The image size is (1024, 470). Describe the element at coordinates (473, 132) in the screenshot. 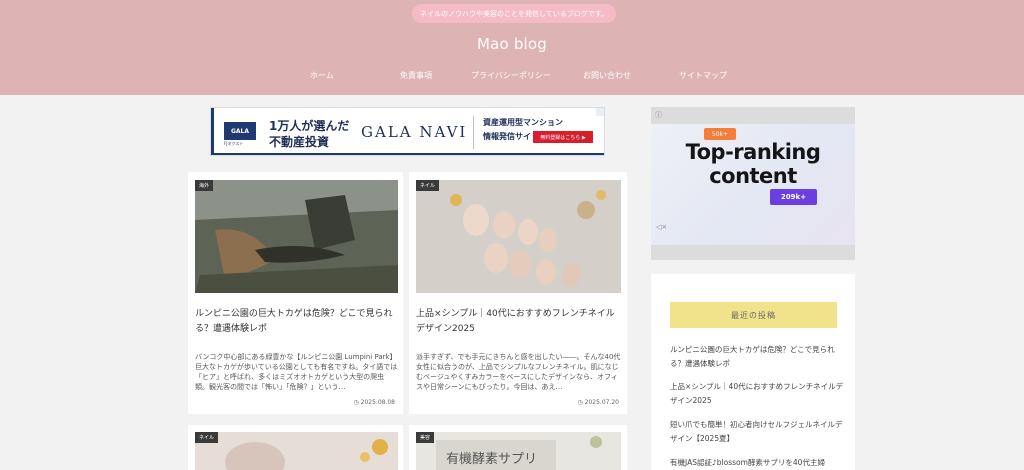

I see `banner-divider` at that location.